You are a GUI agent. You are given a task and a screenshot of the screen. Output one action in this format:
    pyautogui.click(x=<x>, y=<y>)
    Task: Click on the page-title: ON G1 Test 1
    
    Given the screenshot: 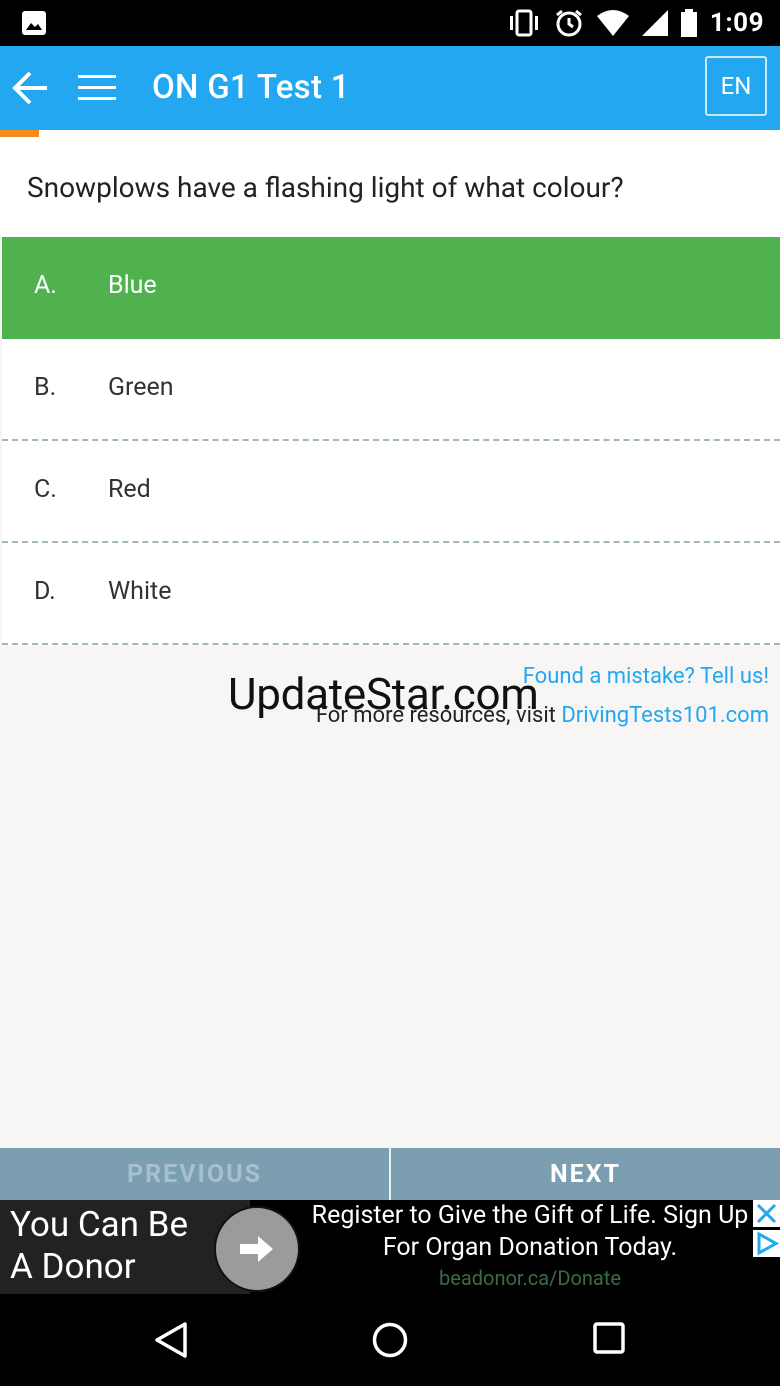 What is the action you would take?
    pyautogui.click(x=251, y=87)
    